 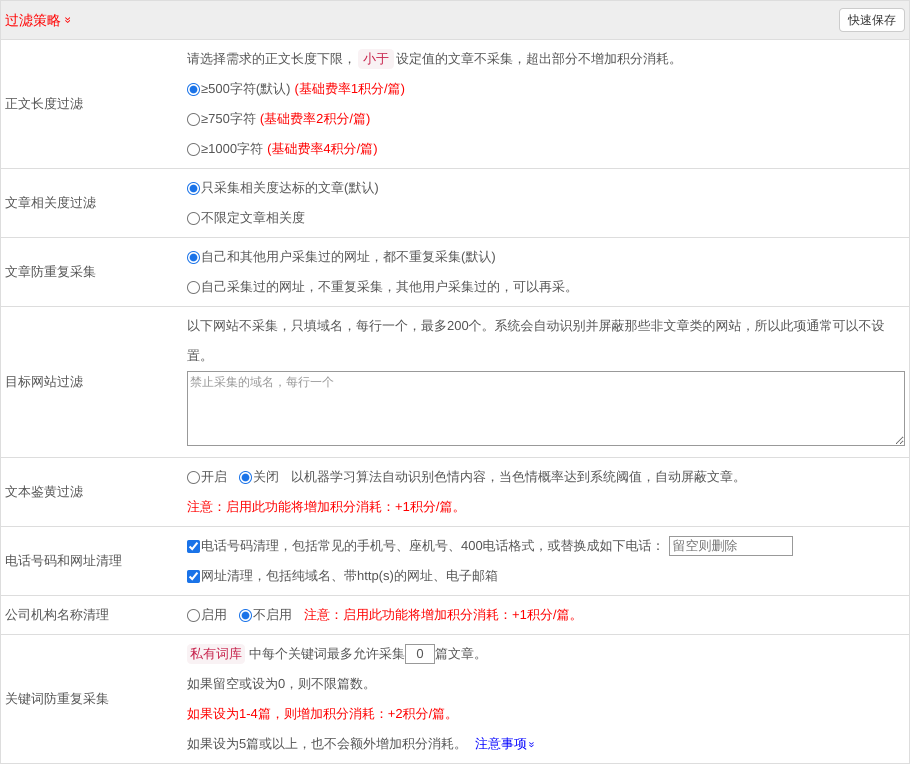 What do you see at coordinates (216, 654) in the screenshot?
I see `highlight-tag: 私有词库` at bounding box center [216, 654].